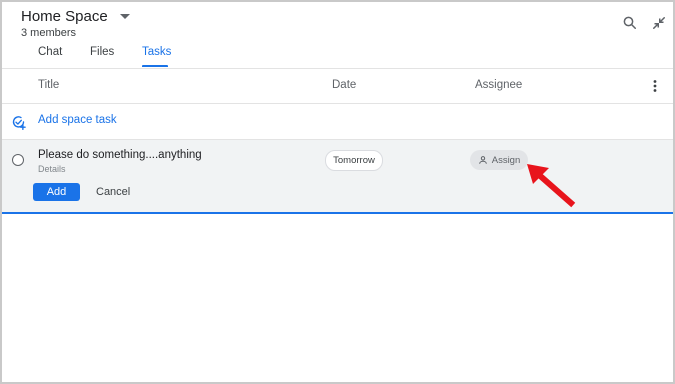 This screenshot has height=384, width=675. I want to click on members-count: 3 members, so click(49, 33).